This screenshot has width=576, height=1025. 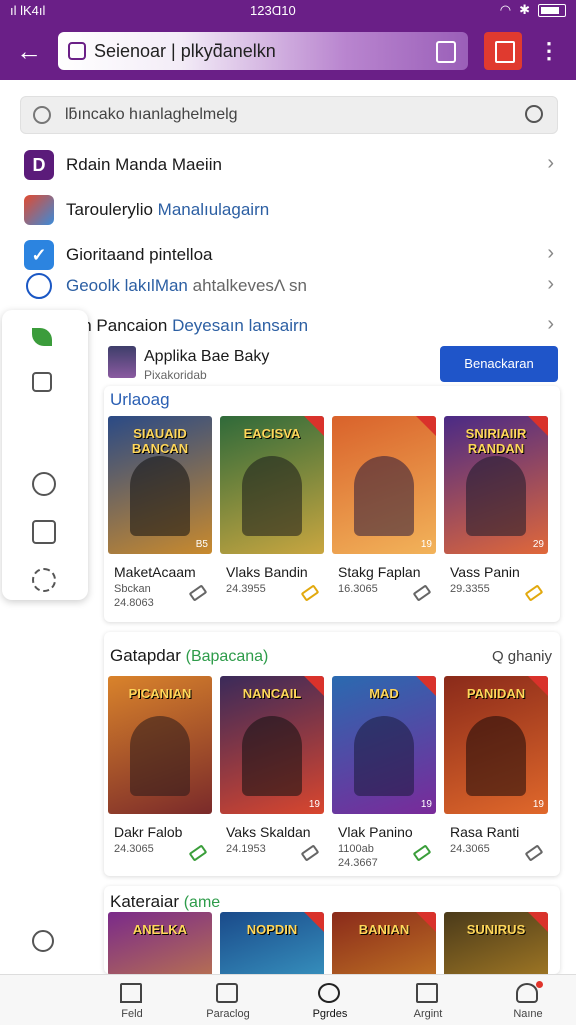 I want to click on game-name: Vaks Skaldan, so click(x=268, y=832).